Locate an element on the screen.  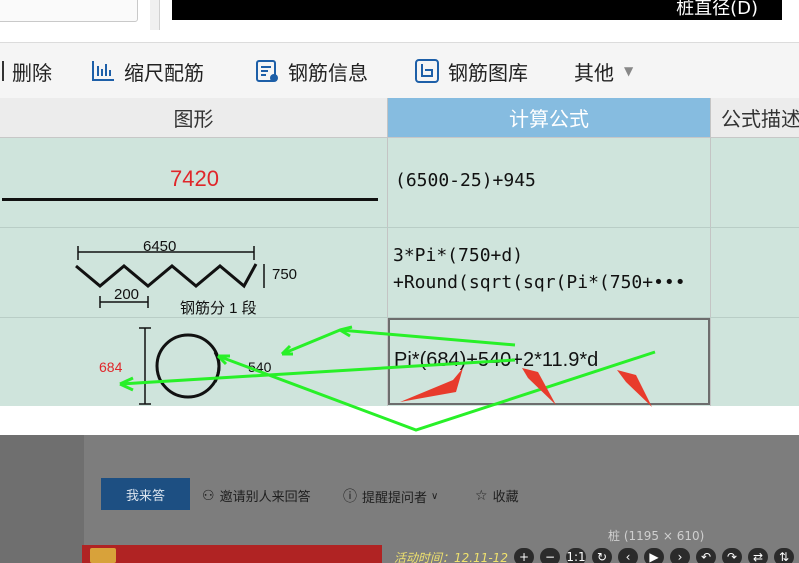
user-icon: ⚇ is located at coordinates (208, 495).